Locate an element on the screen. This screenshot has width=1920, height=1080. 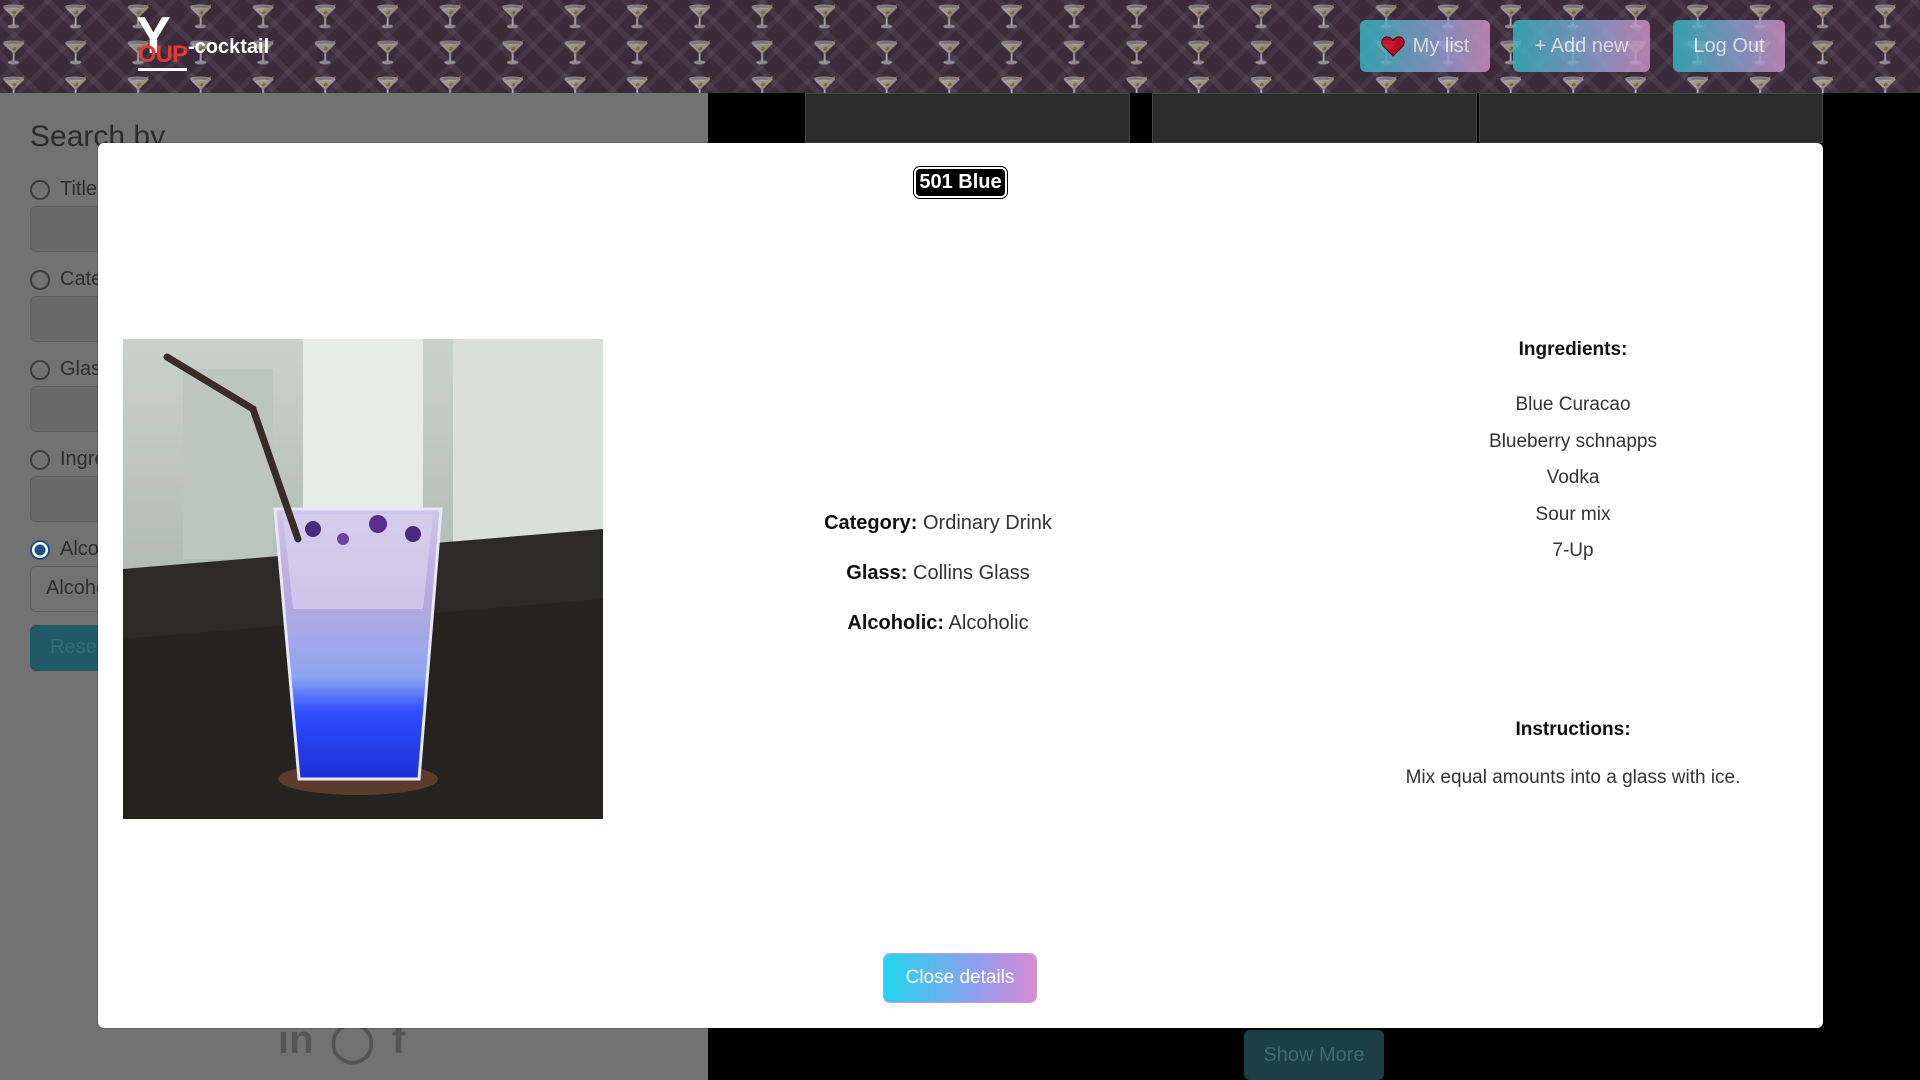
my-list-label: My list is located at coordinates (1441, 45).